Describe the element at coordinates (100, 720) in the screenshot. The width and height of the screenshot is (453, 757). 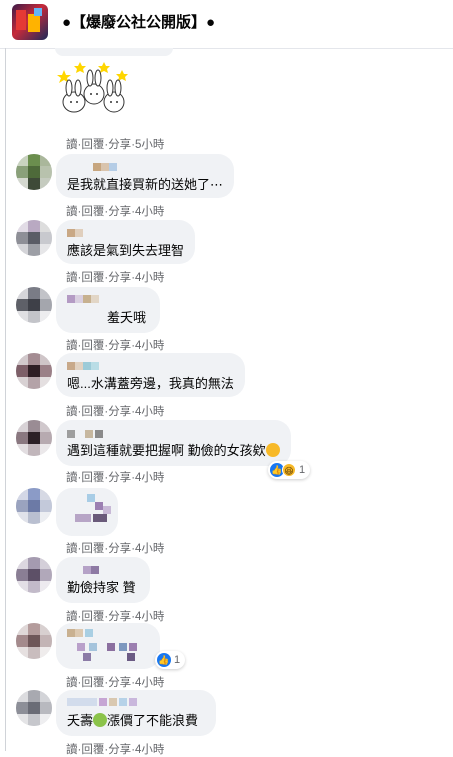
I see `sick-emoji-icon` at that location.